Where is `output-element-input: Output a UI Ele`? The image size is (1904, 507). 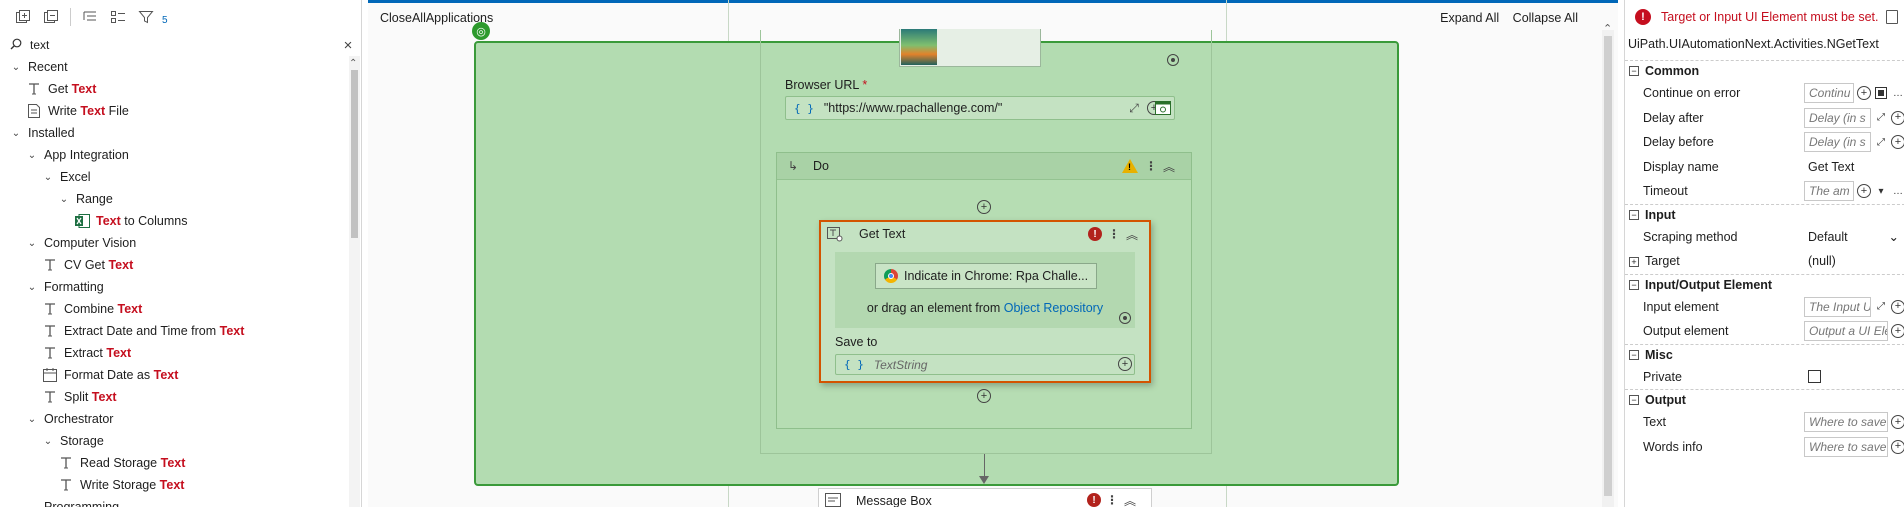 output-element-input: Output a UI Ele is located at coordinates (1846, 331).